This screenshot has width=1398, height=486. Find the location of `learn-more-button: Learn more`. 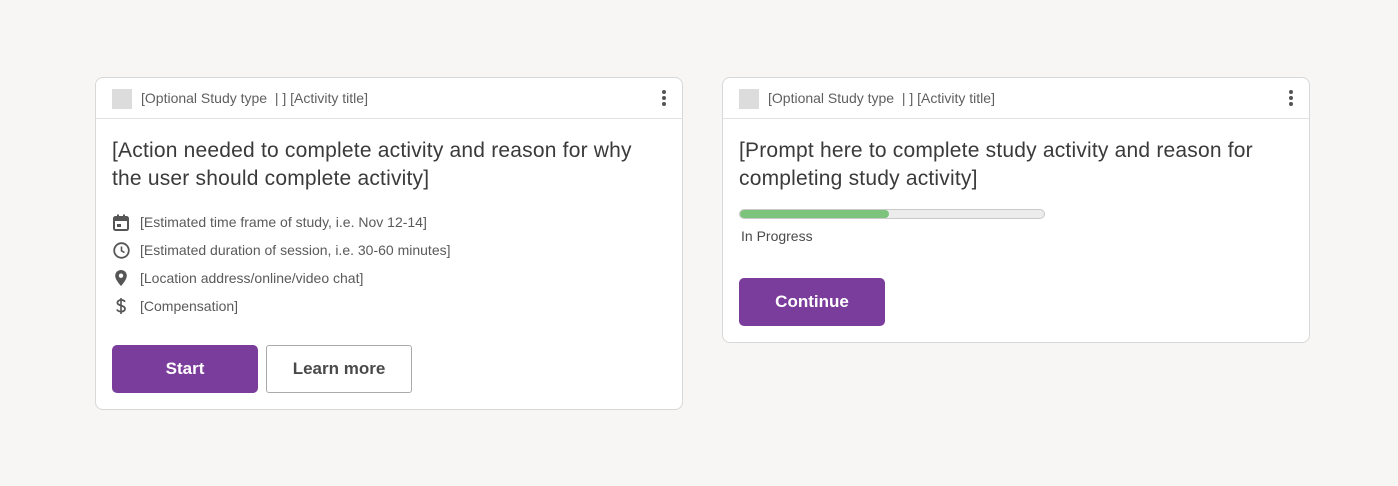

learn-more-button: Learn more is located at coordinates (339, 369).